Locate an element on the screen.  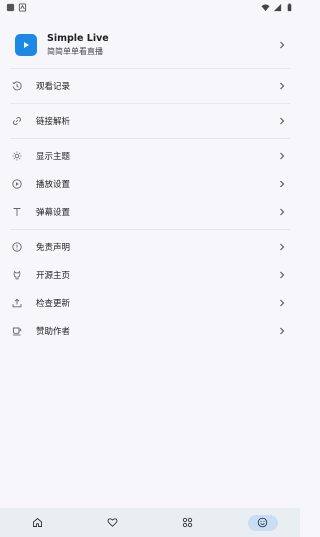
play-settings-icon is located at coordinates (17, 184).